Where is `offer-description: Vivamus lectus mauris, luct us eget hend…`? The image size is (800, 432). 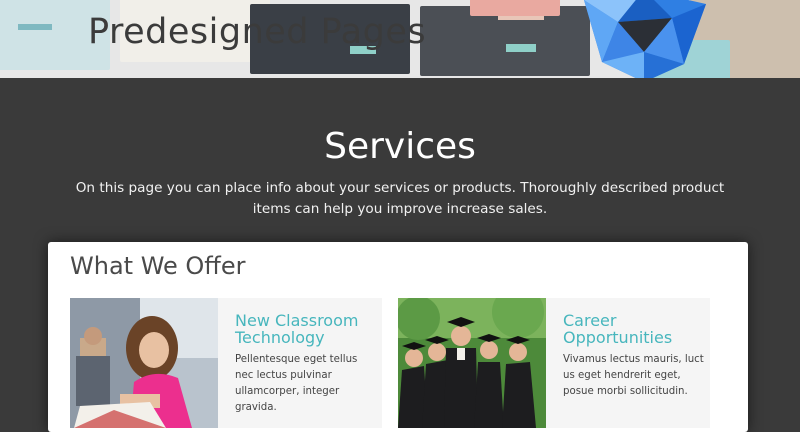
offer-description: Vivamus lectus mauris, luct us eget hend… is located at coordinates (633, 375).